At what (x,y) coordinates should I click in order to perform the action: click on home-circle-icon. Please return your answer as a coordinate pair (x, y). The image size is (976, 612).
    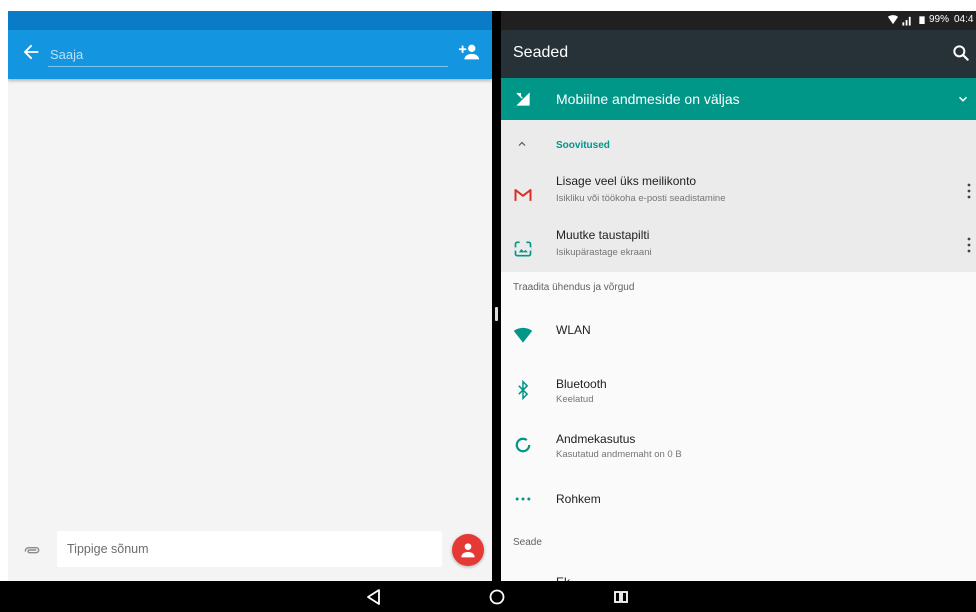
    Looking at the image, I should click on (497, 597).